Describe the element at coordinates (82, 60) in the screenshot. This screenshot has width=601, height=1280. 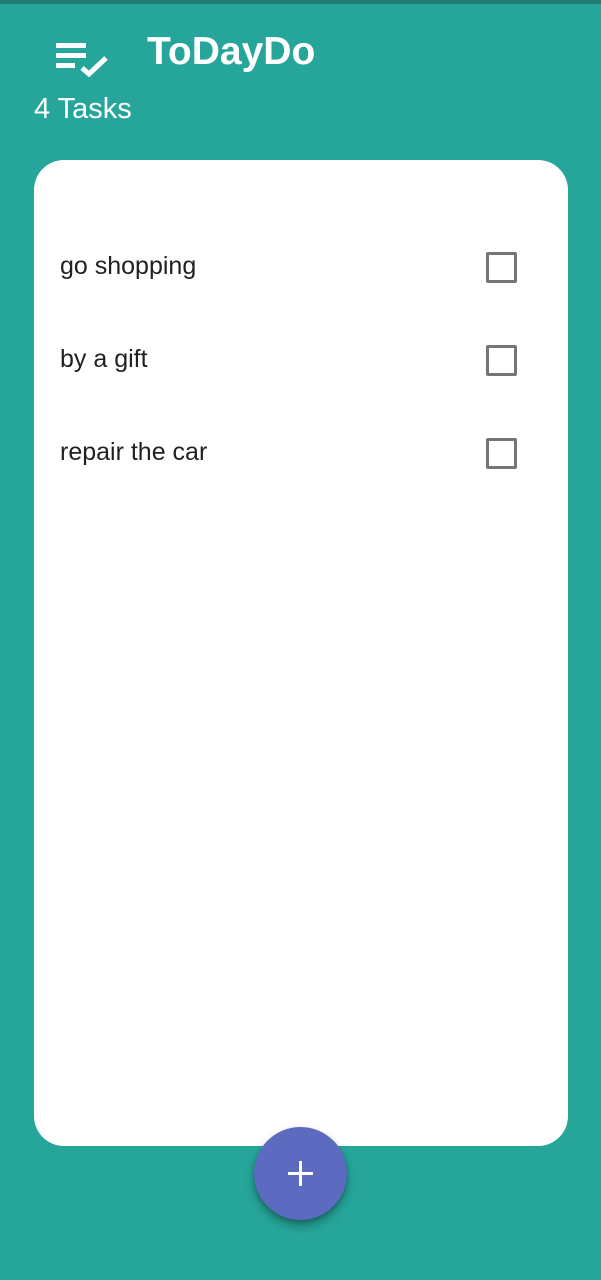
I see `playlist-check-icon` at that location.